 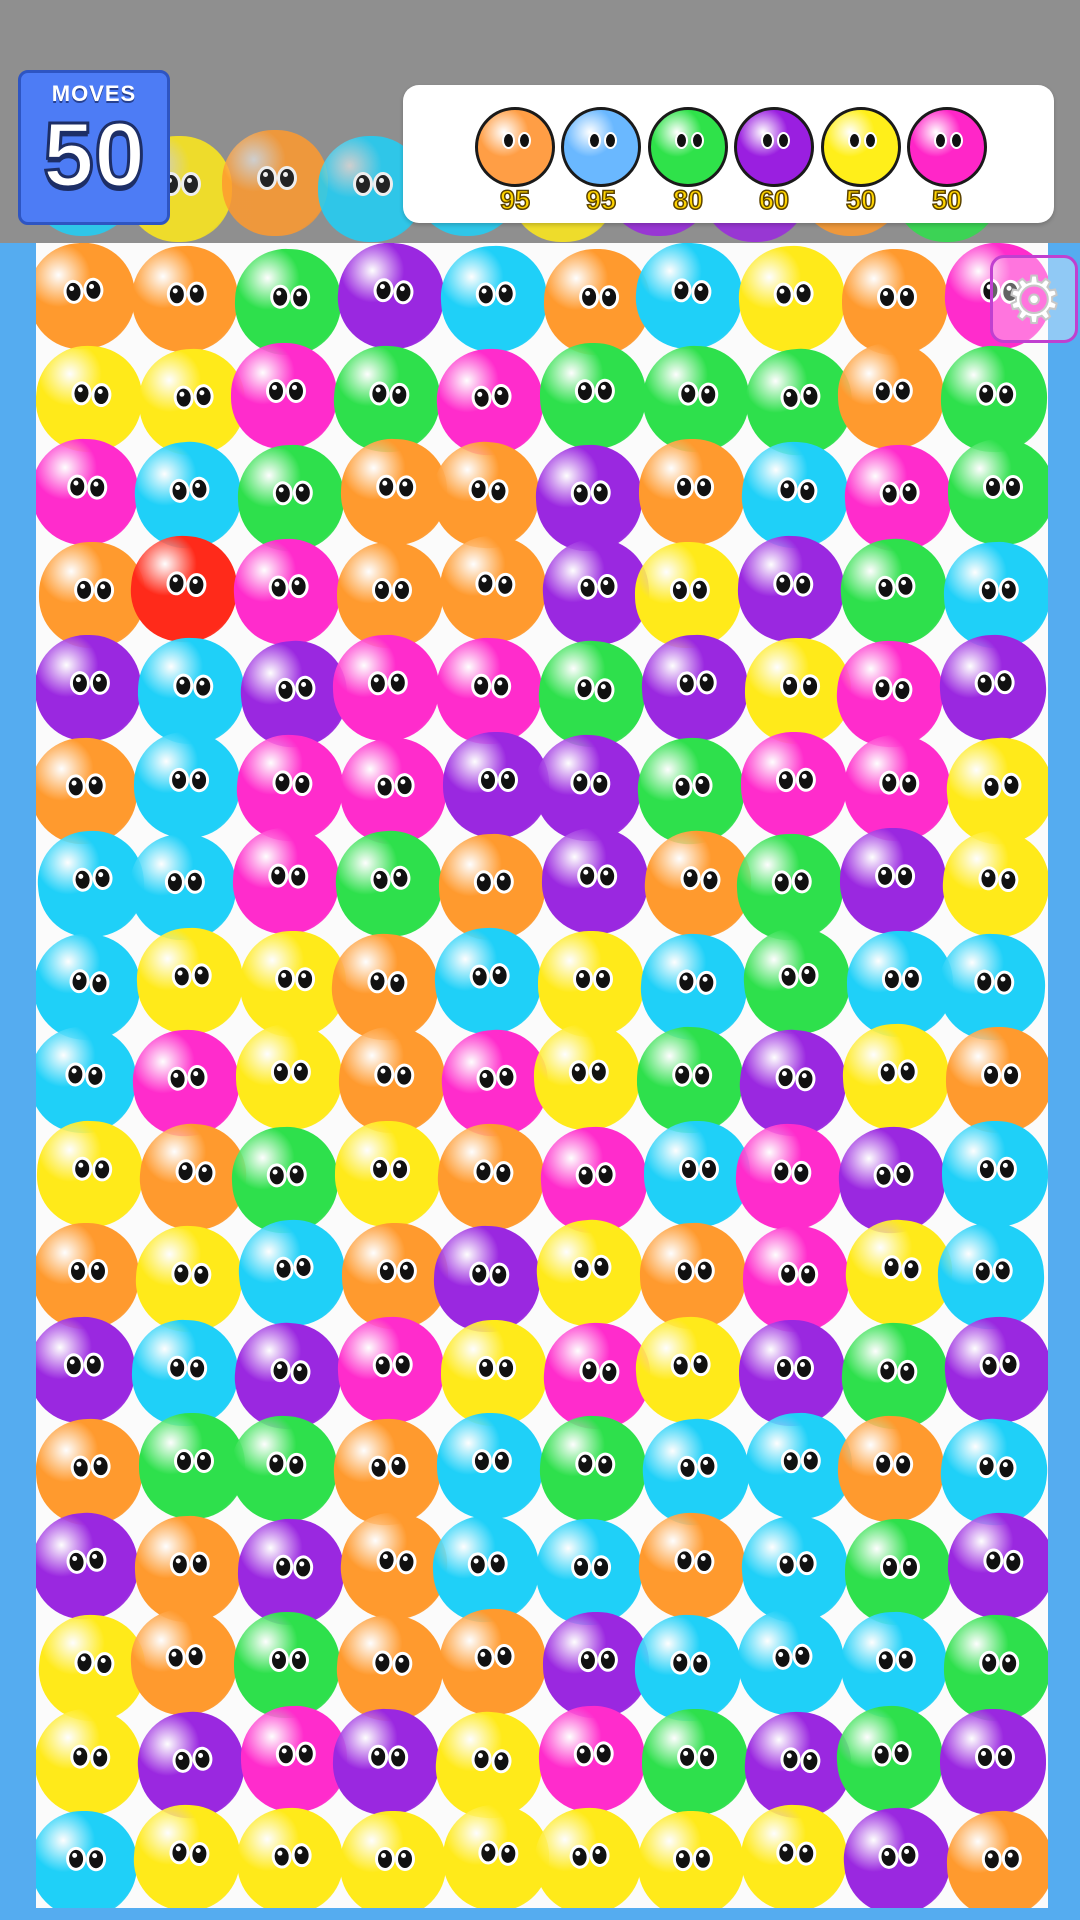 What do you see at coordinates (184, 588) in the screenshot?
I see `red-blob` at bounding box center [184, 588].